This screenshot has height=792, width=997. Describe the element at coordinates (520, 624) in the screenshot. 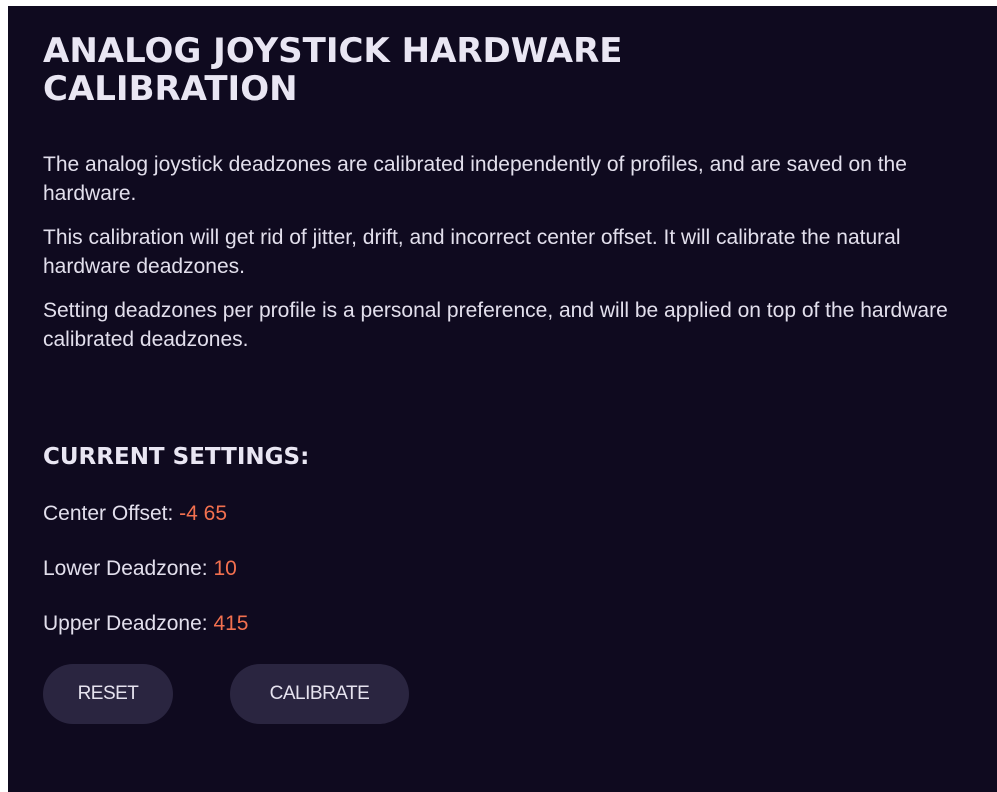

I see `setting-upper-deadzone: Upper Deadzone: 415` at that location.